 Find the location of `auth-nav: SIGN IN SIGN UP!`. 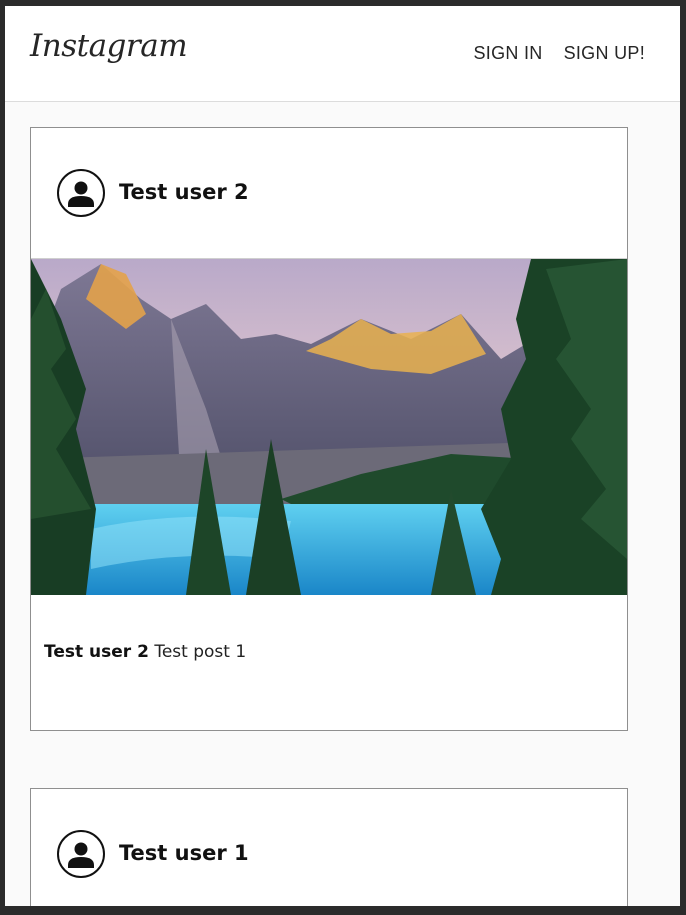

auth-nav: SIGN IN SIGN UP! is located at coordinates (559, 53).